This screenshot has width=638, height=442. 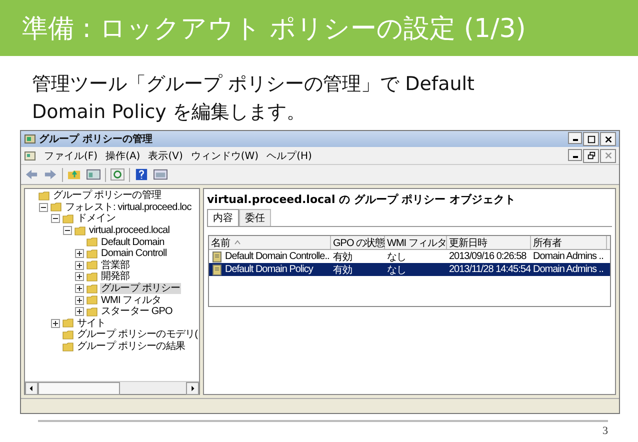 What do you see at coordinates (358, 242) in the screenshot?
I see `column-header: GPO の状態` at bounding box center [358, 242].